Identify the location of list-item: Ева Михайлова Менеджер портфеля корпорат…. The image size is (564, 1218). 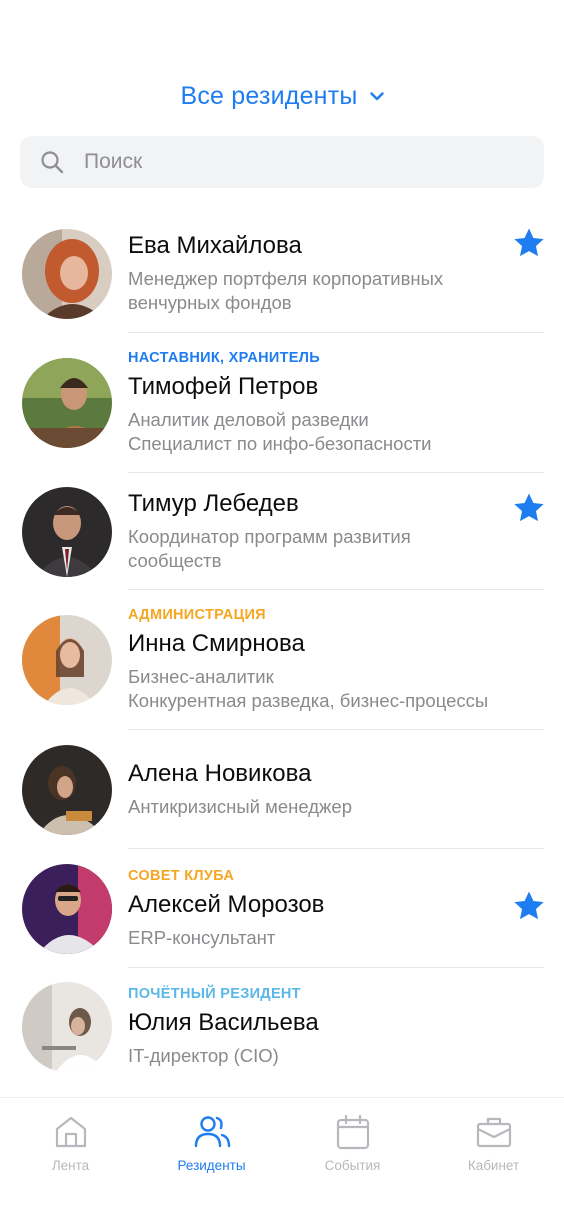
(282, 273).